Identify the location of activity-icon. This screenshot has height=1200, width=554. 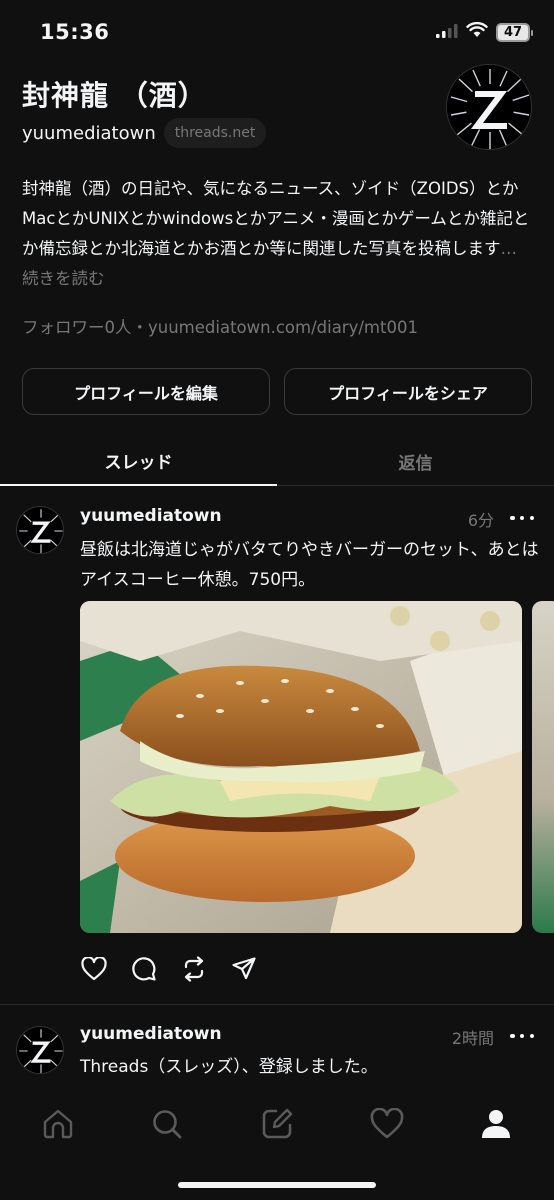
(387, 1124).